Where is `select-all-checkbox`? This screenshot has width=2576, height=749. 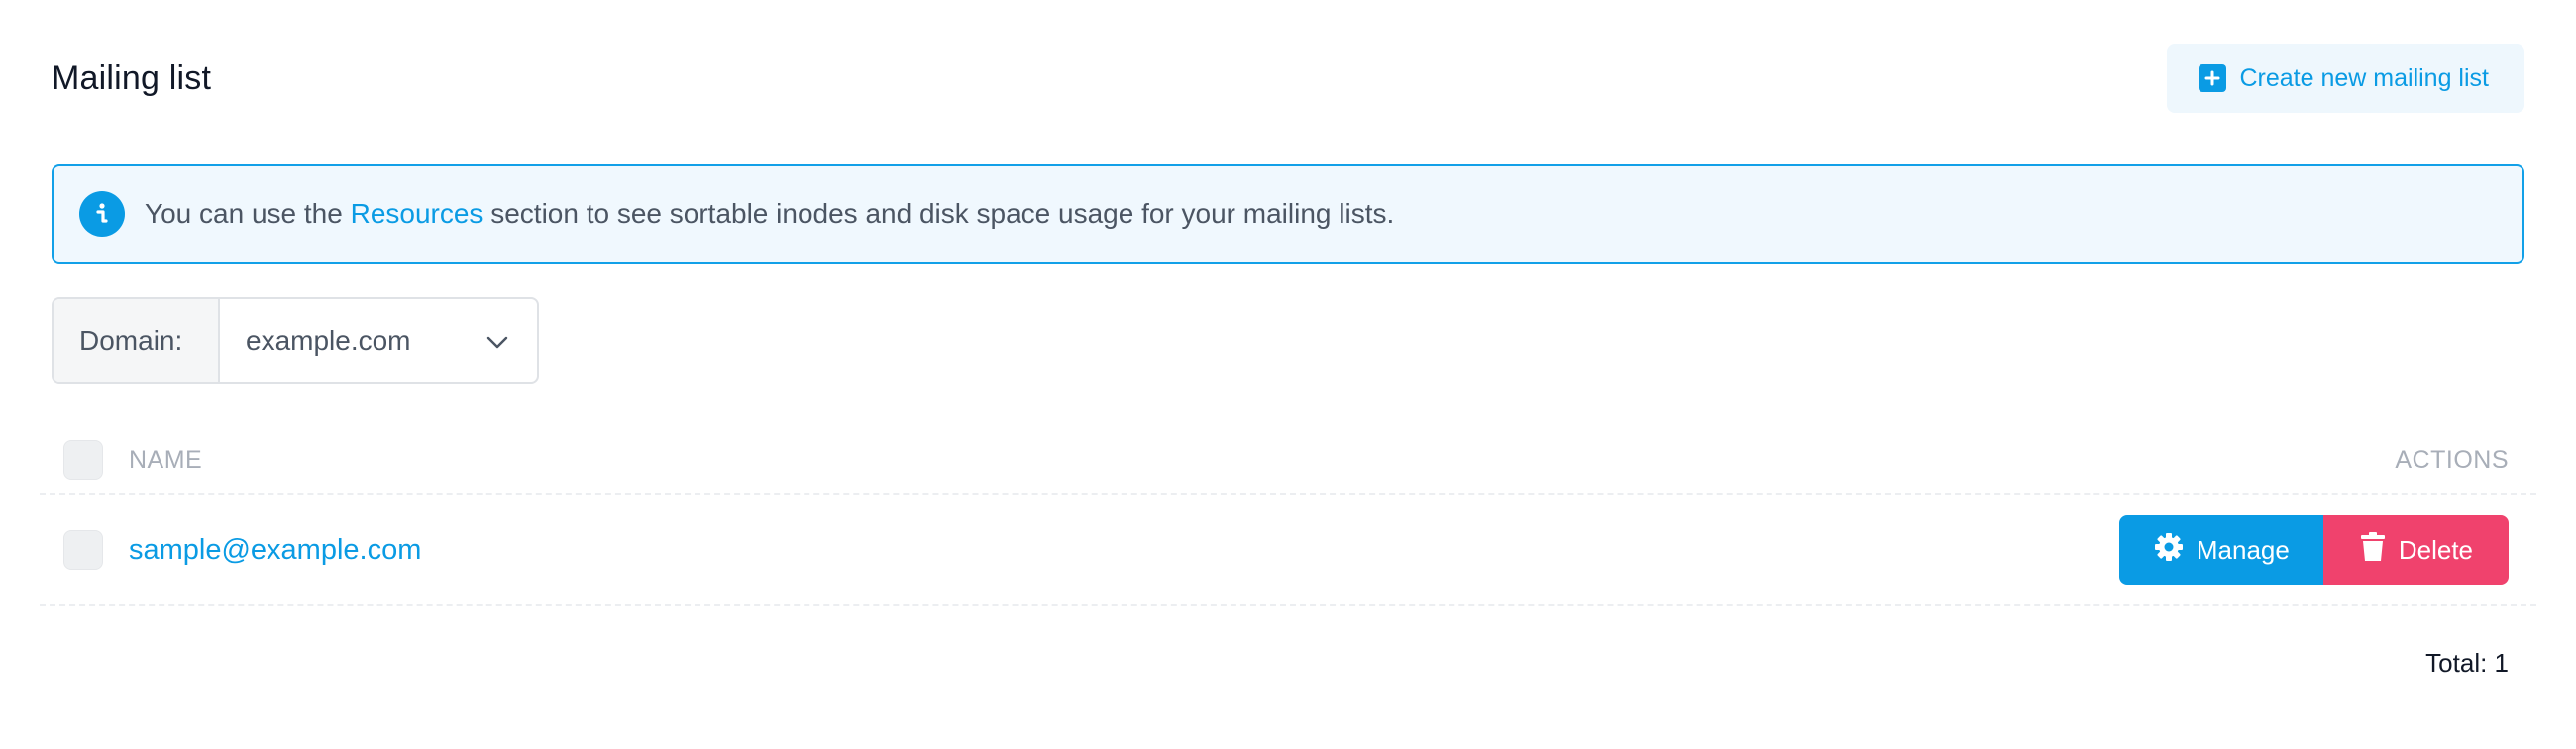 select-all-checkbox is located at coordinates (83, 460).